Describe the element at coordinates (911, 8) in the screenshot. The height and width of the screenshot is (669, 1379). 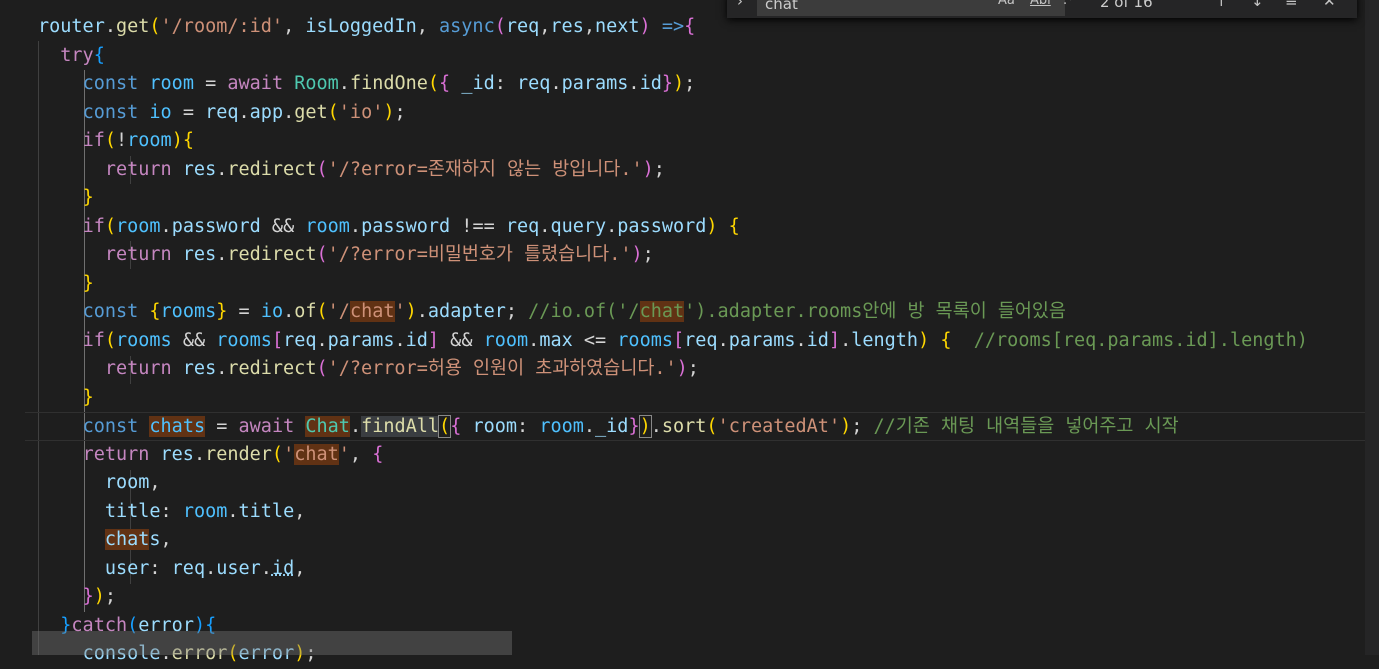
I see `find-input` at that location.